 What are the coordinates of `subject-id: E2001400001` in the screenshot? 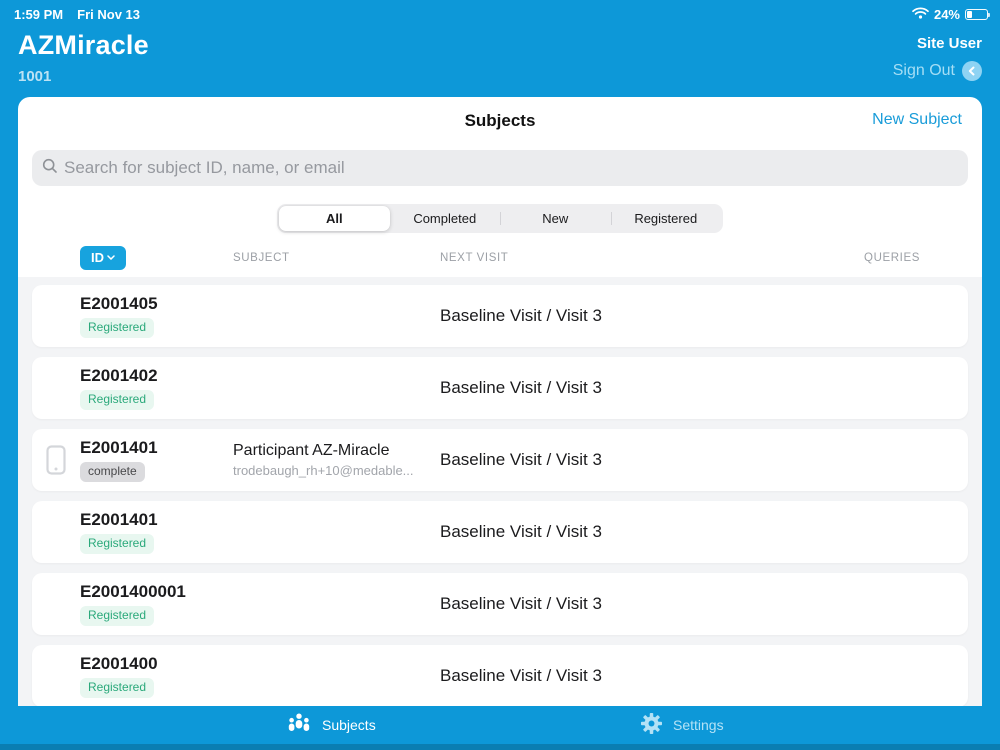 It's located at (133, 592).